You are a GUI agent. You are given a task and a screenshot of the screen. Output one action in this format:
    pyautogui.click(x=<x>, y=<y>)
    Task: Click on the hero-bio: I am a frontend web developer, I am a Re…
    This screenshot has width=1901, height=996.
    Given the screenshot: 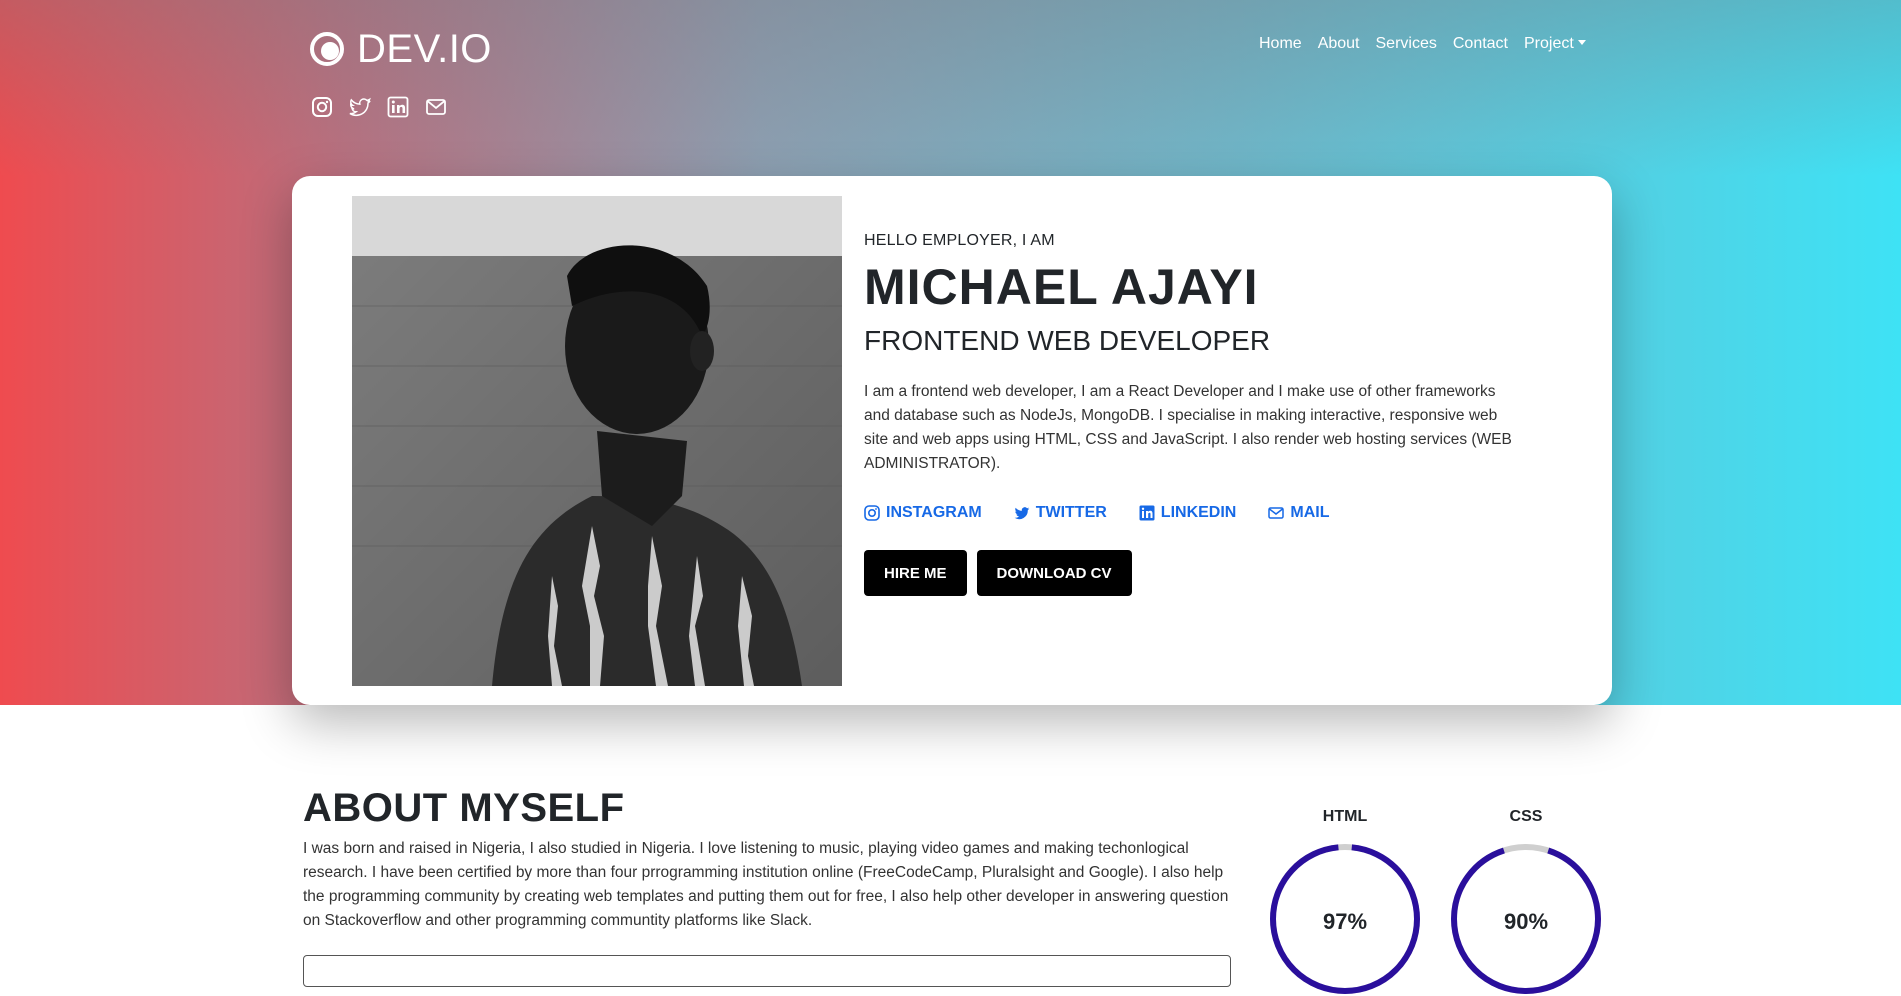 What is the action you would take?
    pyautogui.click(x=1188, y=427)
    